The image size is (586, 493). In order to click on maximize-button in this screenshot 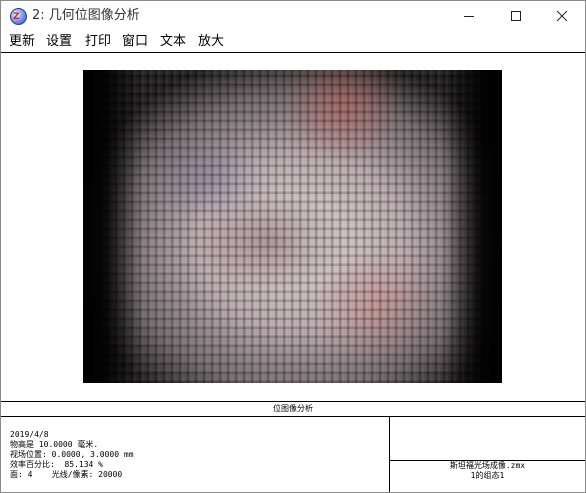, I will do `click(516, 16)`.